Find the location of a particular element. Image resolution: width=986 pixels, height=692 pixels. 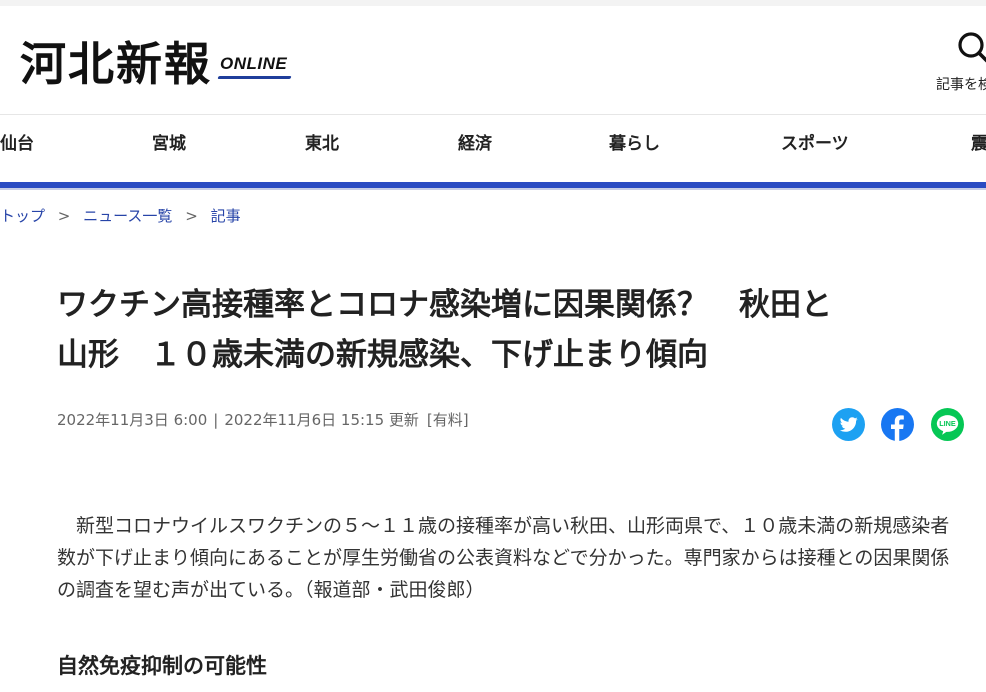

svg-text: LINE is located at coordinates (947, 423).